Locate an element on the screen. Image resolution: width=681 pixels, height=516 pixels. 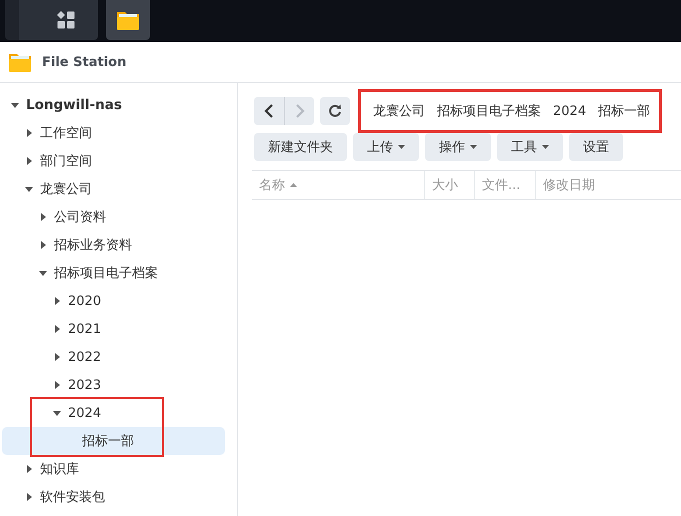
tree-item: 公司资料 is located at coordinates (113, 217).